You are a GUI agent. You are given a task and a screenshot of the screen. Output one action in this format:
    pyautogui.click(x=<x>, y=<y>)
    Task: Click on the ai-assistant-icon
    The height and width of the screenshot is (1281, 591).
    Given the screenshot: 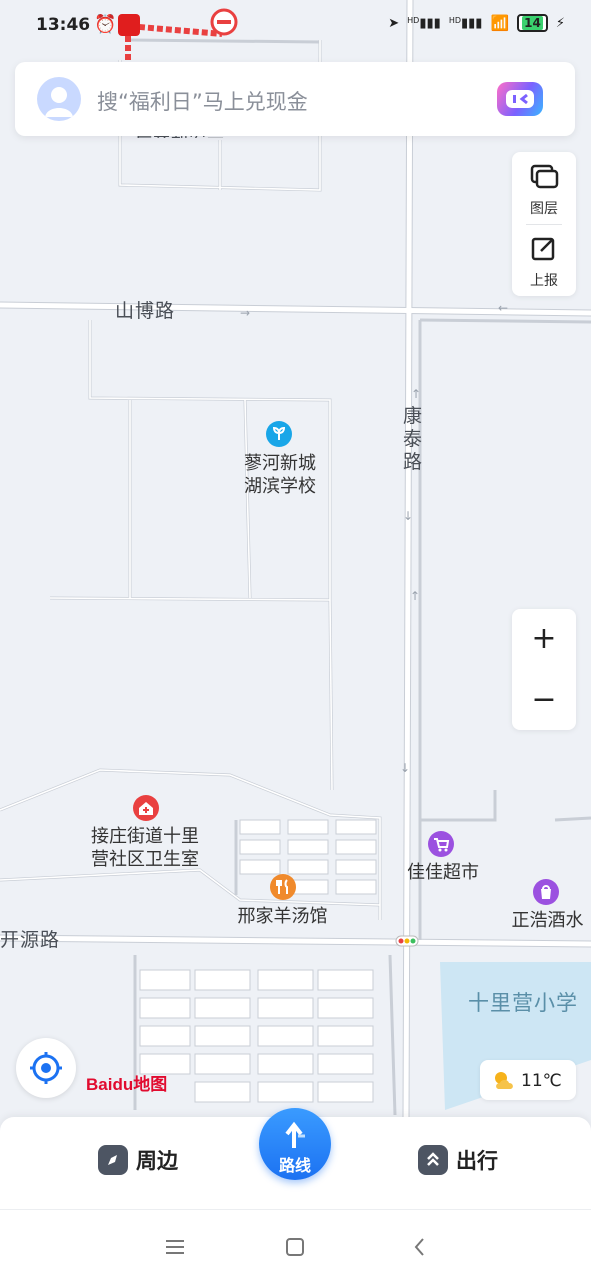 What is the action you would take?
    pyautogui.click(x=520, y=99)
    